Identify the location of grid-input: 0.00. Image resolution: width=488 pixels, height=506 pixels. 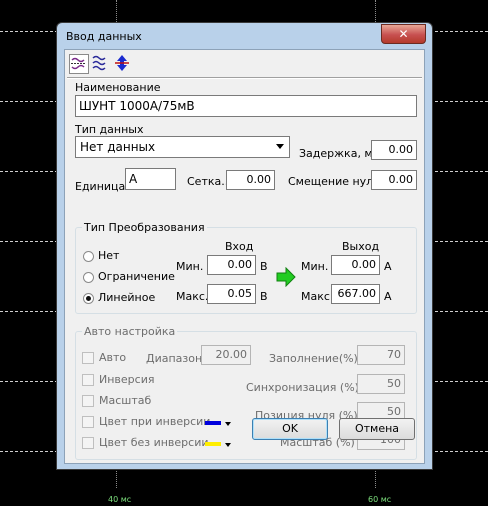
(250, 180).